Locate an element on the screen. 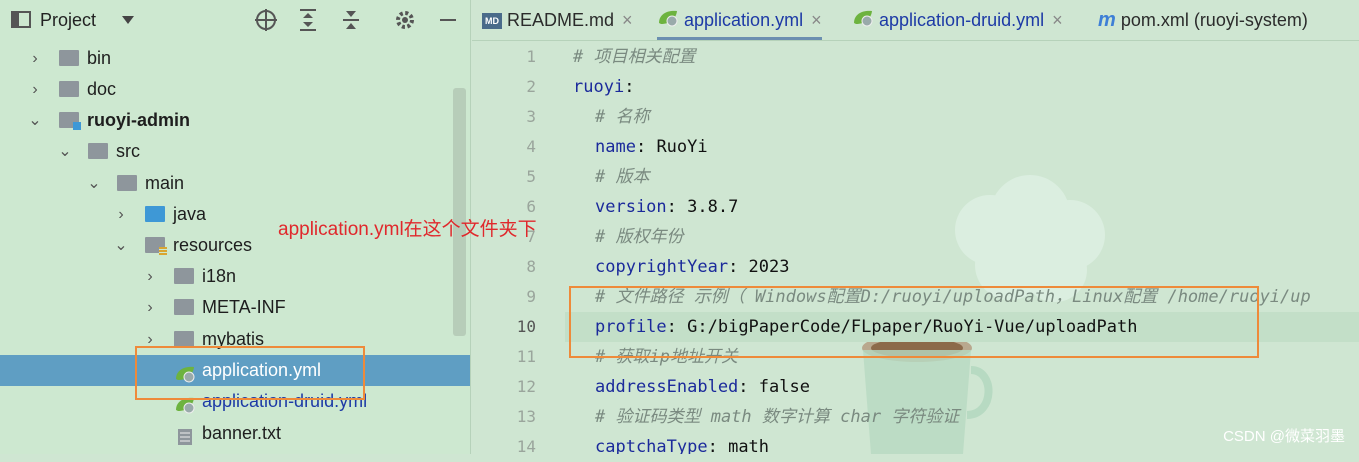 This screenshot has height=462, width=1359. yaml-key: copyrightYear is located at coordinates (662, 267).